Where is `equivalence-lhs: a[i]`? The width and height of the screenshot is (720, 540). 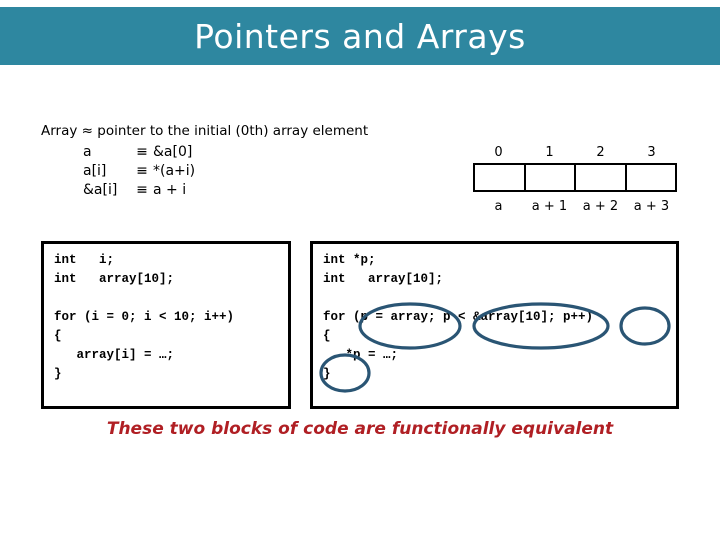
equivalence-lhs: a[i] is located at coordinates (95, 171).